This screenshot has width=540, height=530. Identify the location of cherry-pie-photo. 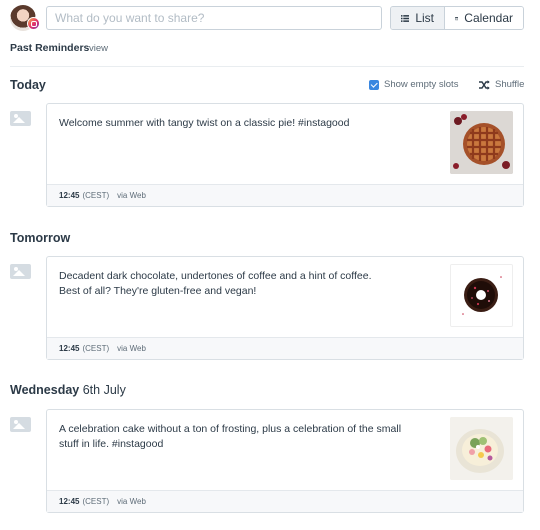
(481, 142).